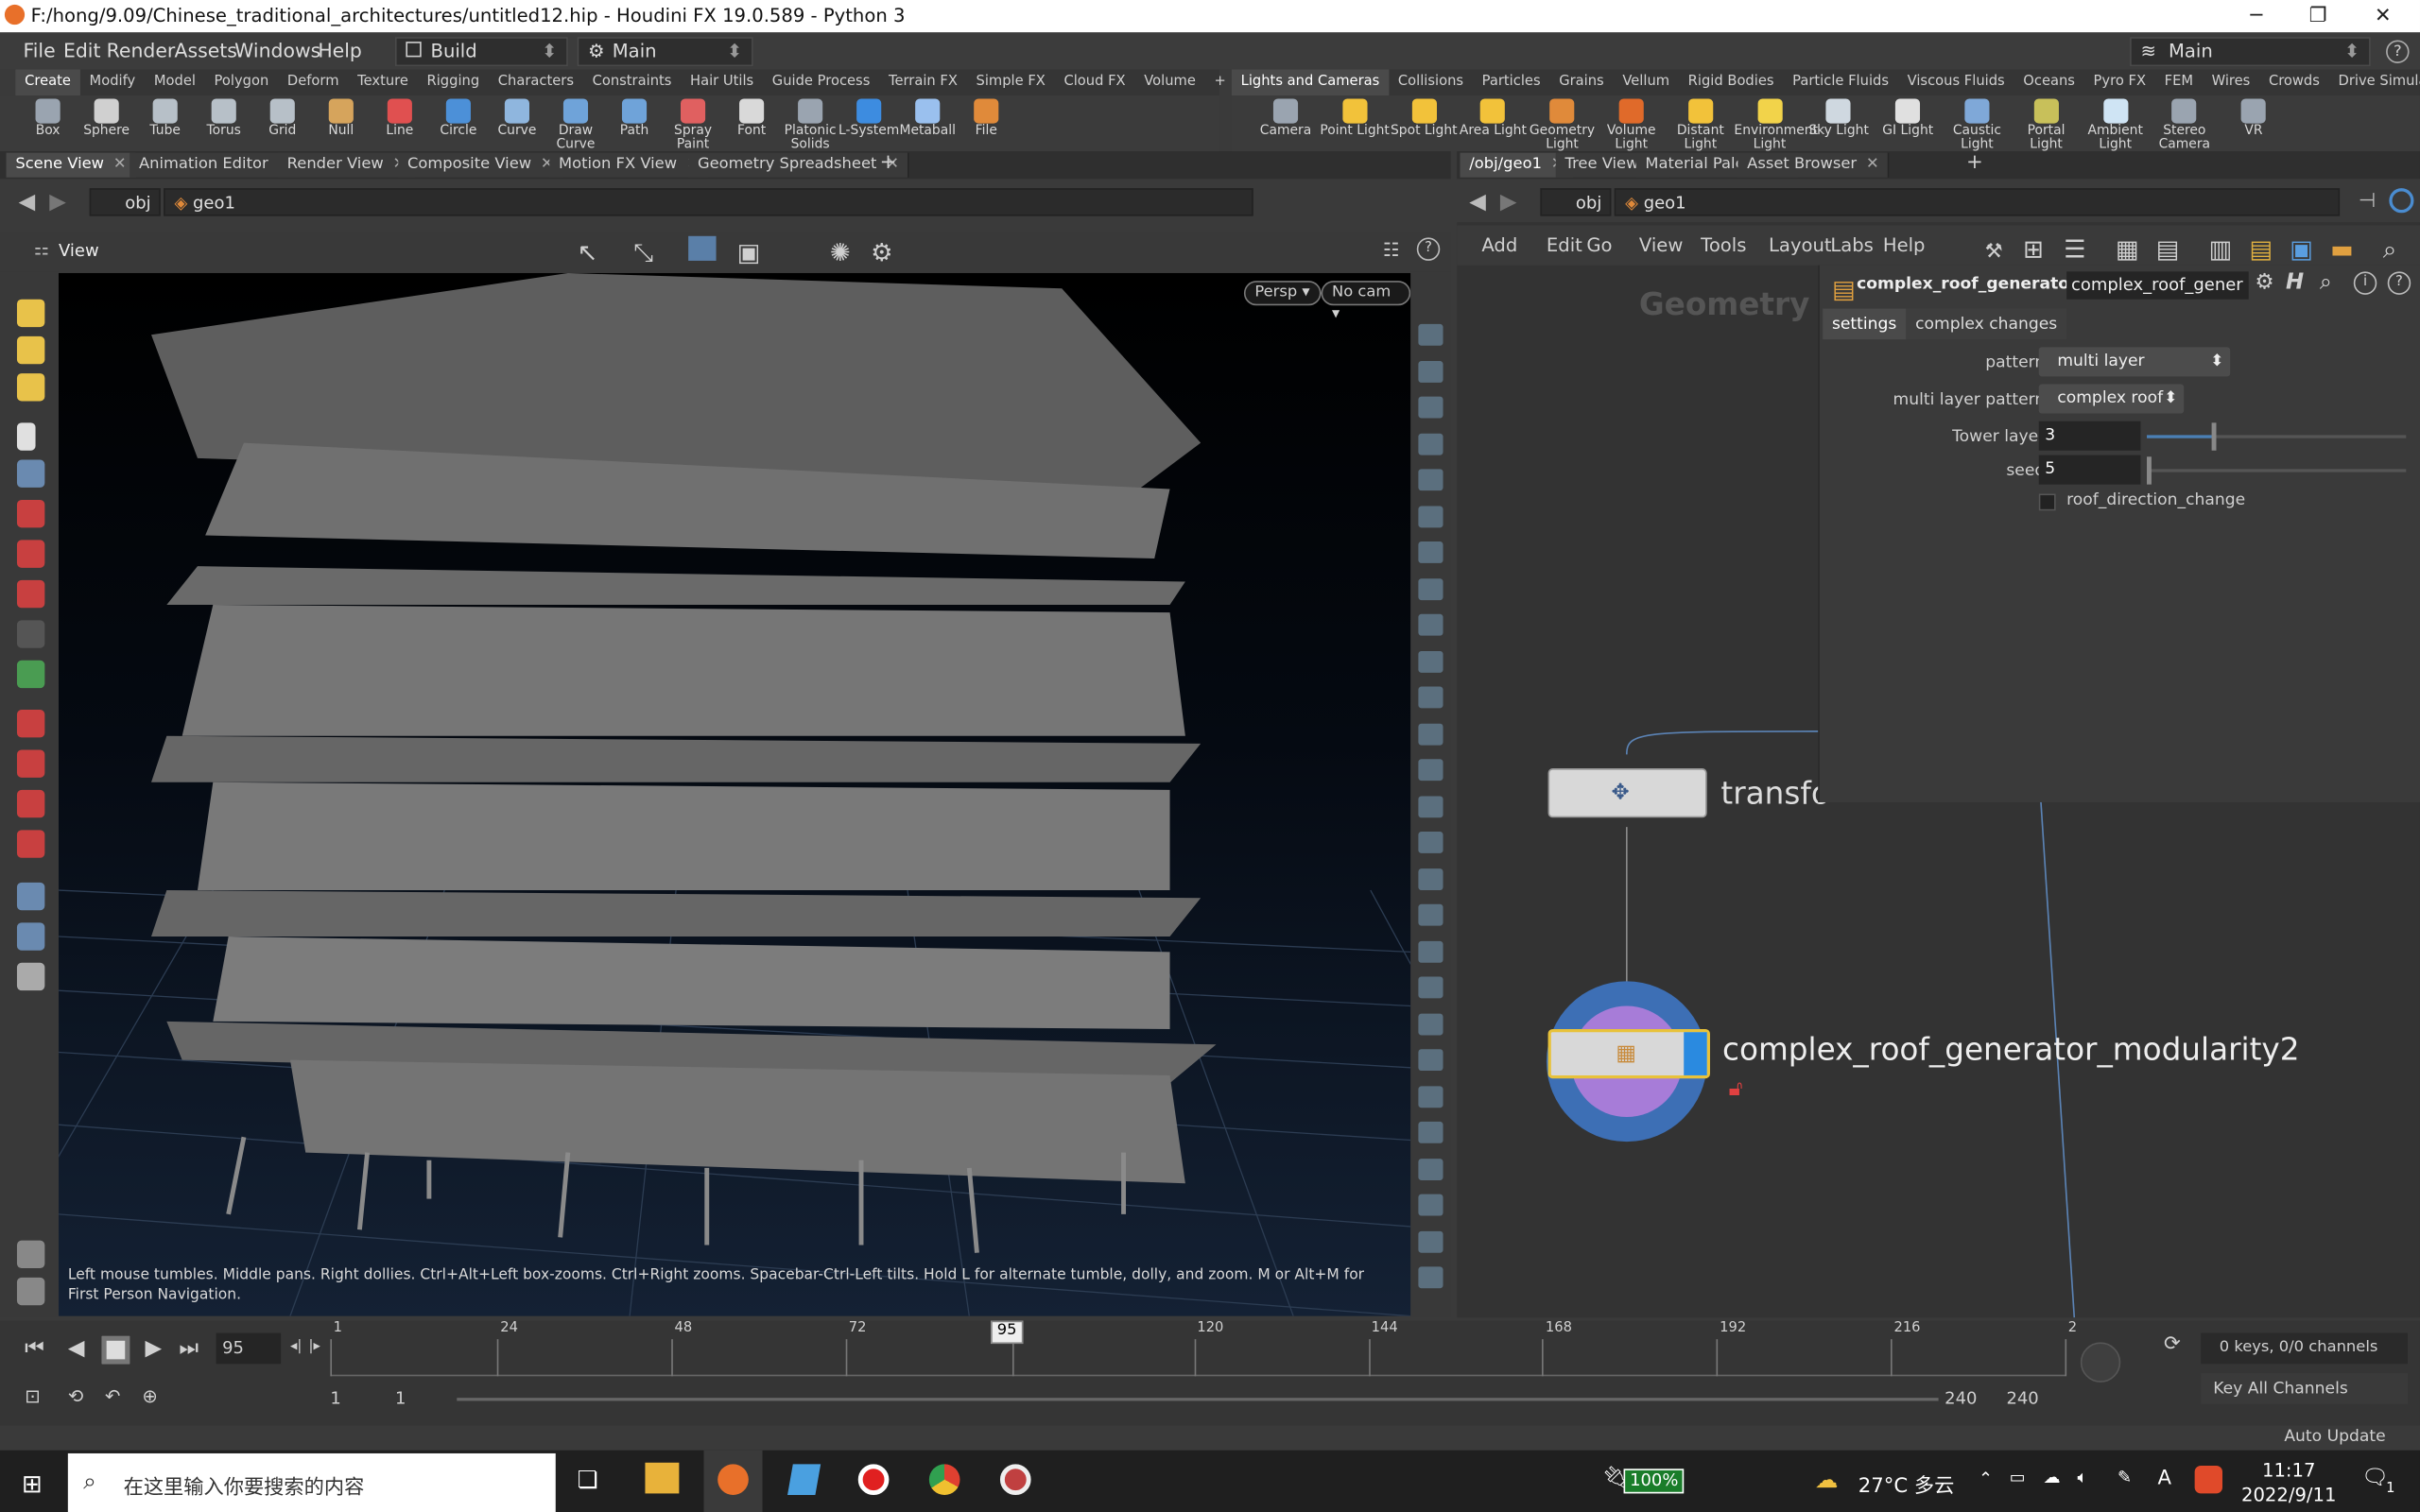  What do you see at coordinates (1865, 324) in the screenshot?
I see `tab-settings: settings` at bounding box center [1865, 324].